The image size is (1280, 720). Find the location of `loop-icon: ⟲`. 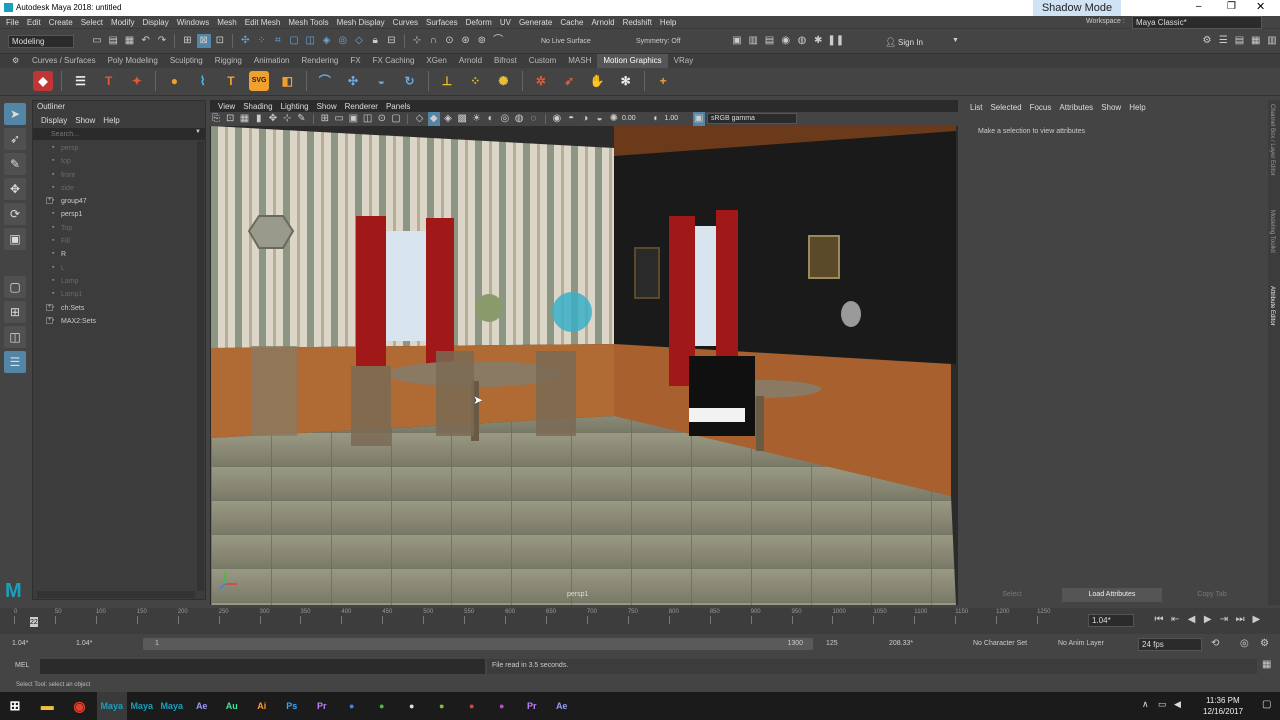

loop-icon: ⟲ is located at coordinates (1215, 643).